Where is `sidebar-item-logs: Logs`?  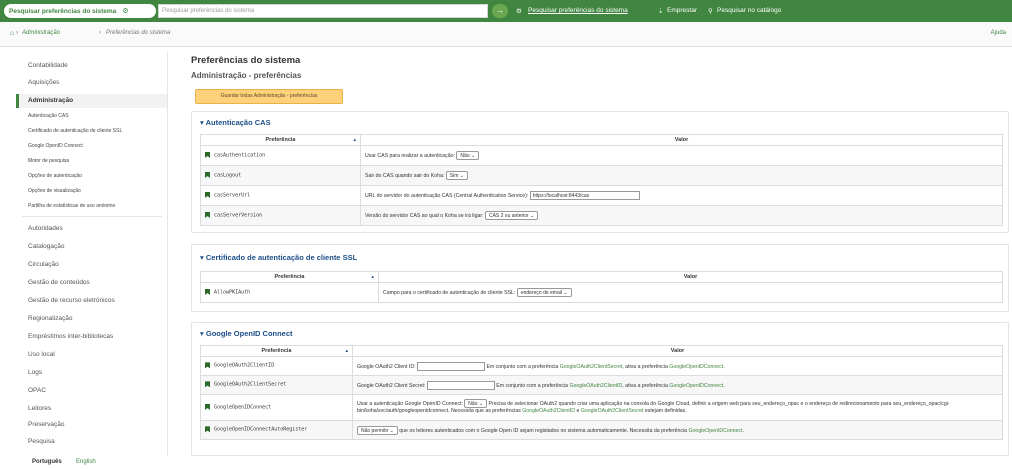 sidebar-item-logs: Logs is located at coordinates (35, 372).